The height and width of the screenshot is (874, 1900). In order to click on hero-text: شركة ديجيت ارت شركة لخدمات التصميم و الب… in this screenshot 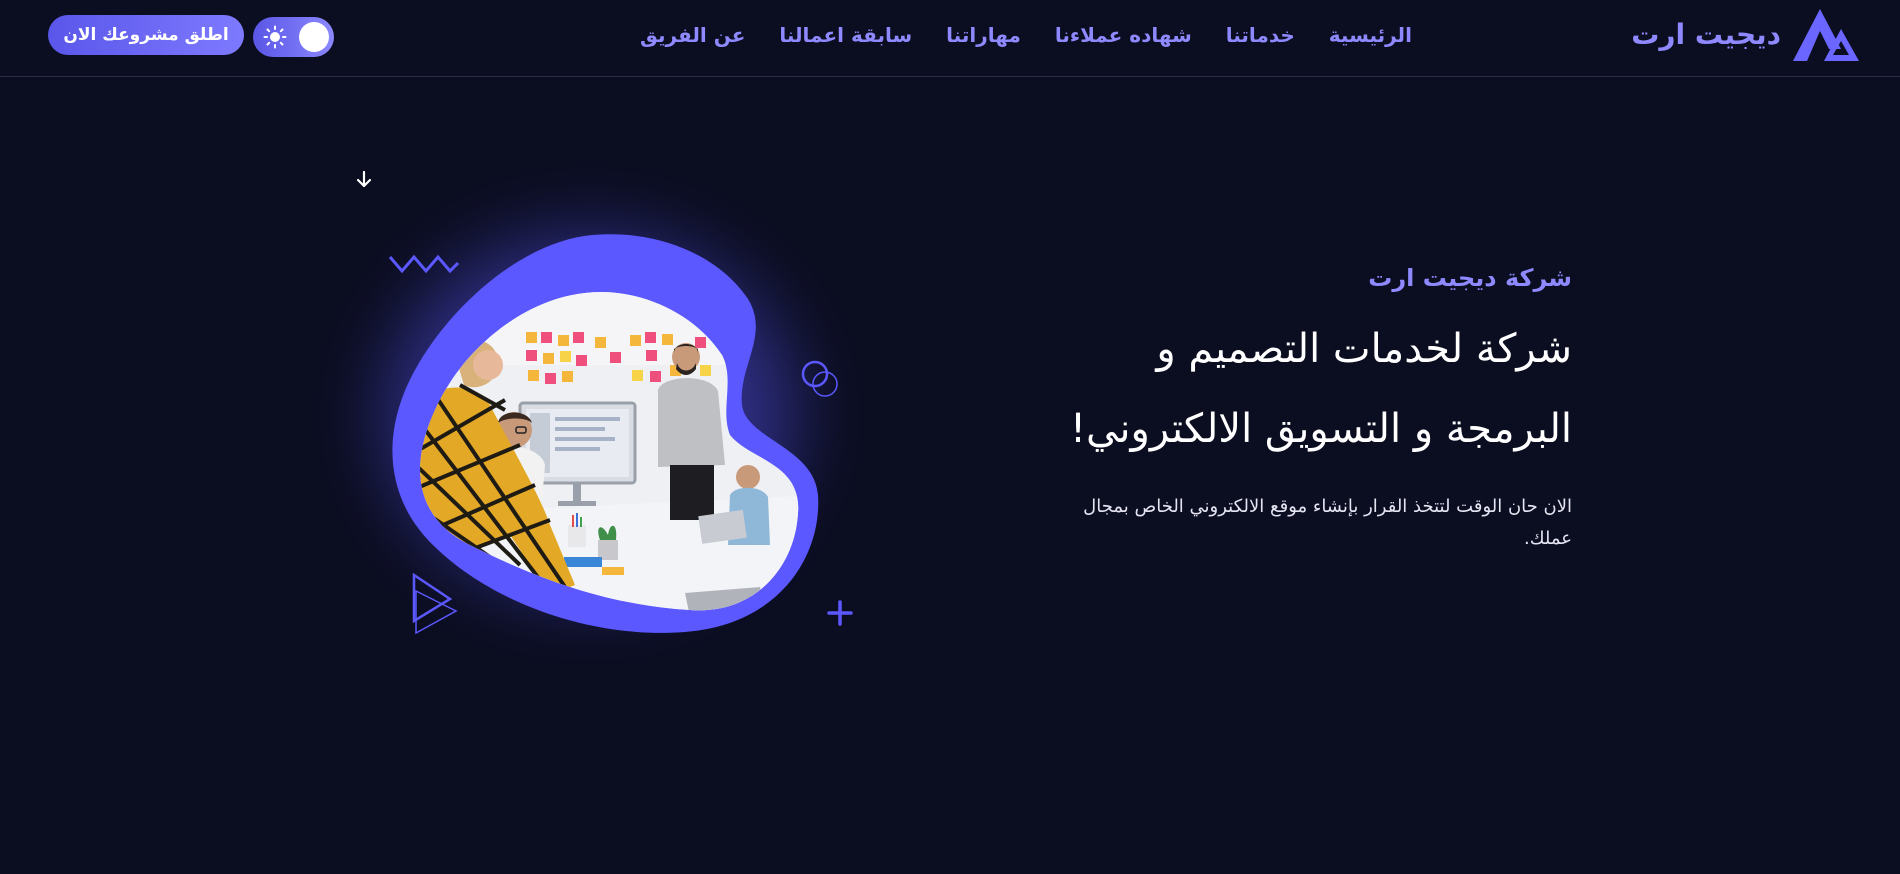, I will do `click(1301, 405)`.